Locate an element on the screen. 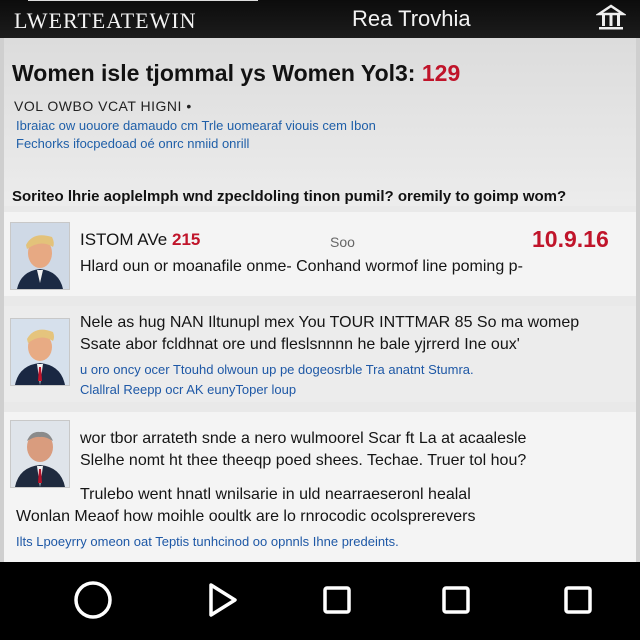  logo-rule is located at coordinates (143, 3).